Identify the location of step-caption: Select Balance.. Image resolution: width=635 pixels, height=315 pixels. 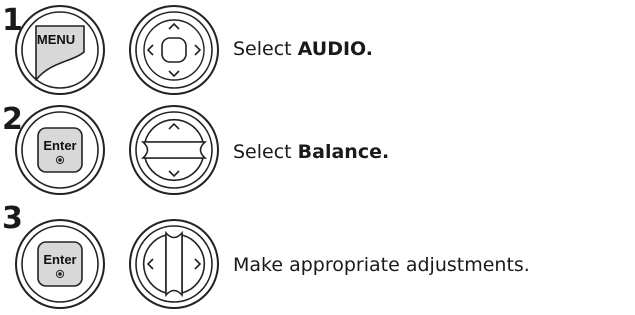
(311, 152).